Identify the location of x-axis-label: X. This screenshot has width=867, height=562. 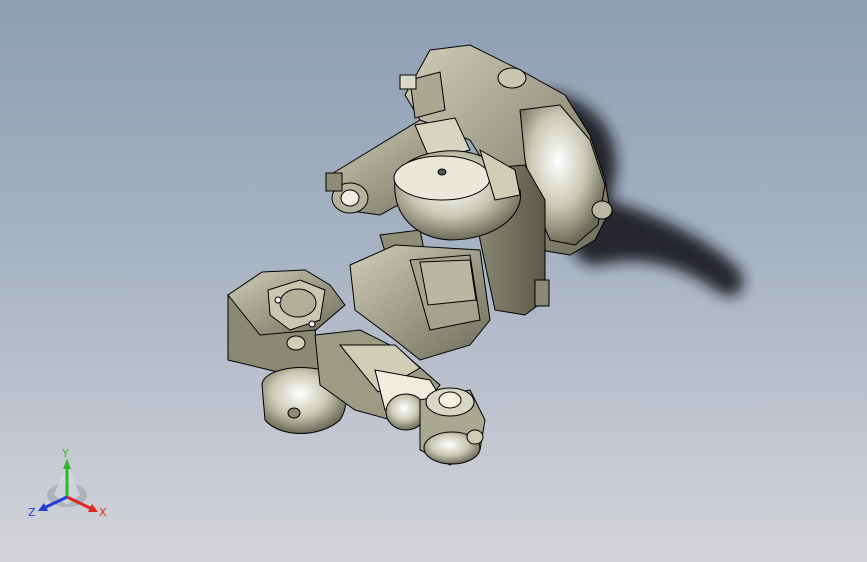
(103, 512).